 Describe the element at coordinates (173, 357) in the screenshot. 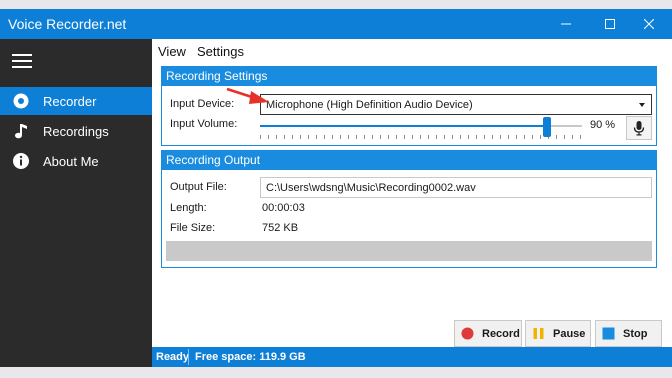

I see `status-ready: Ready` at that location.